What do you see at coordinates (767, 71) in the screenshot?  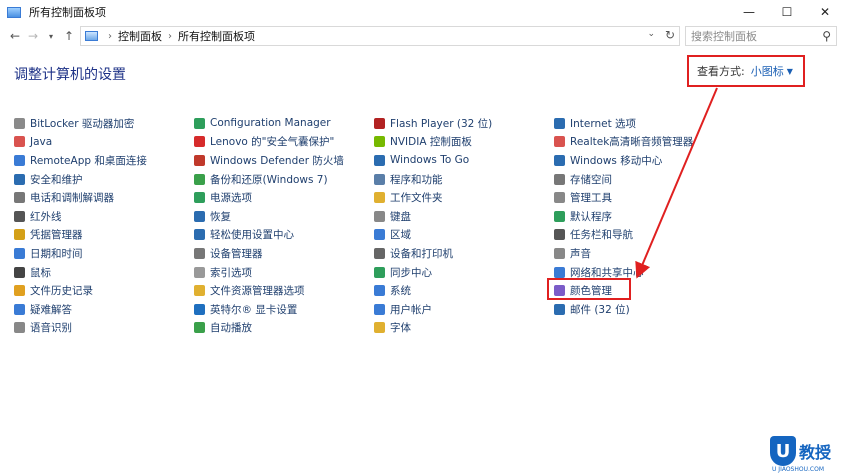 I see `view-by-value: 小图标` at bounding box center [767, 71].